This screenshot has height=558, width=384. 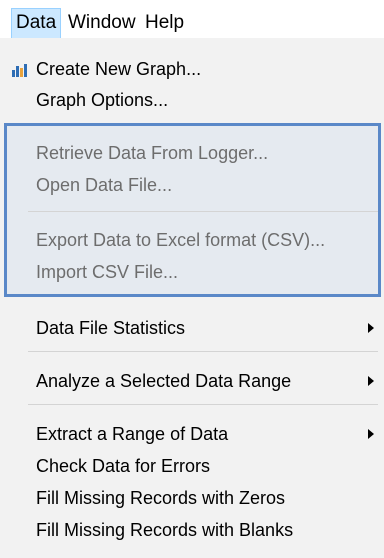 What do you see at coordinates (132, 434) in the screenshot?
I see `extract-range-label: Extract a Range of Data` at bounding box center [132, 434].